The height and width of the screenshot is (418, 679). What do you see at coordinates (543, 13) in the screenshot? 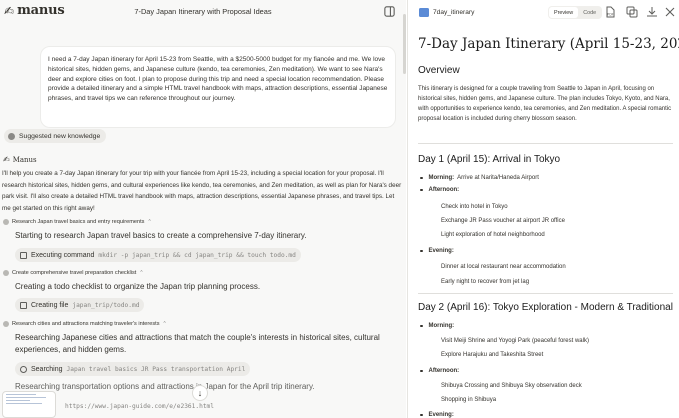
I see `preview-header: 7day_itinerary Preview Code PDF` at bounding box center [543, 13].